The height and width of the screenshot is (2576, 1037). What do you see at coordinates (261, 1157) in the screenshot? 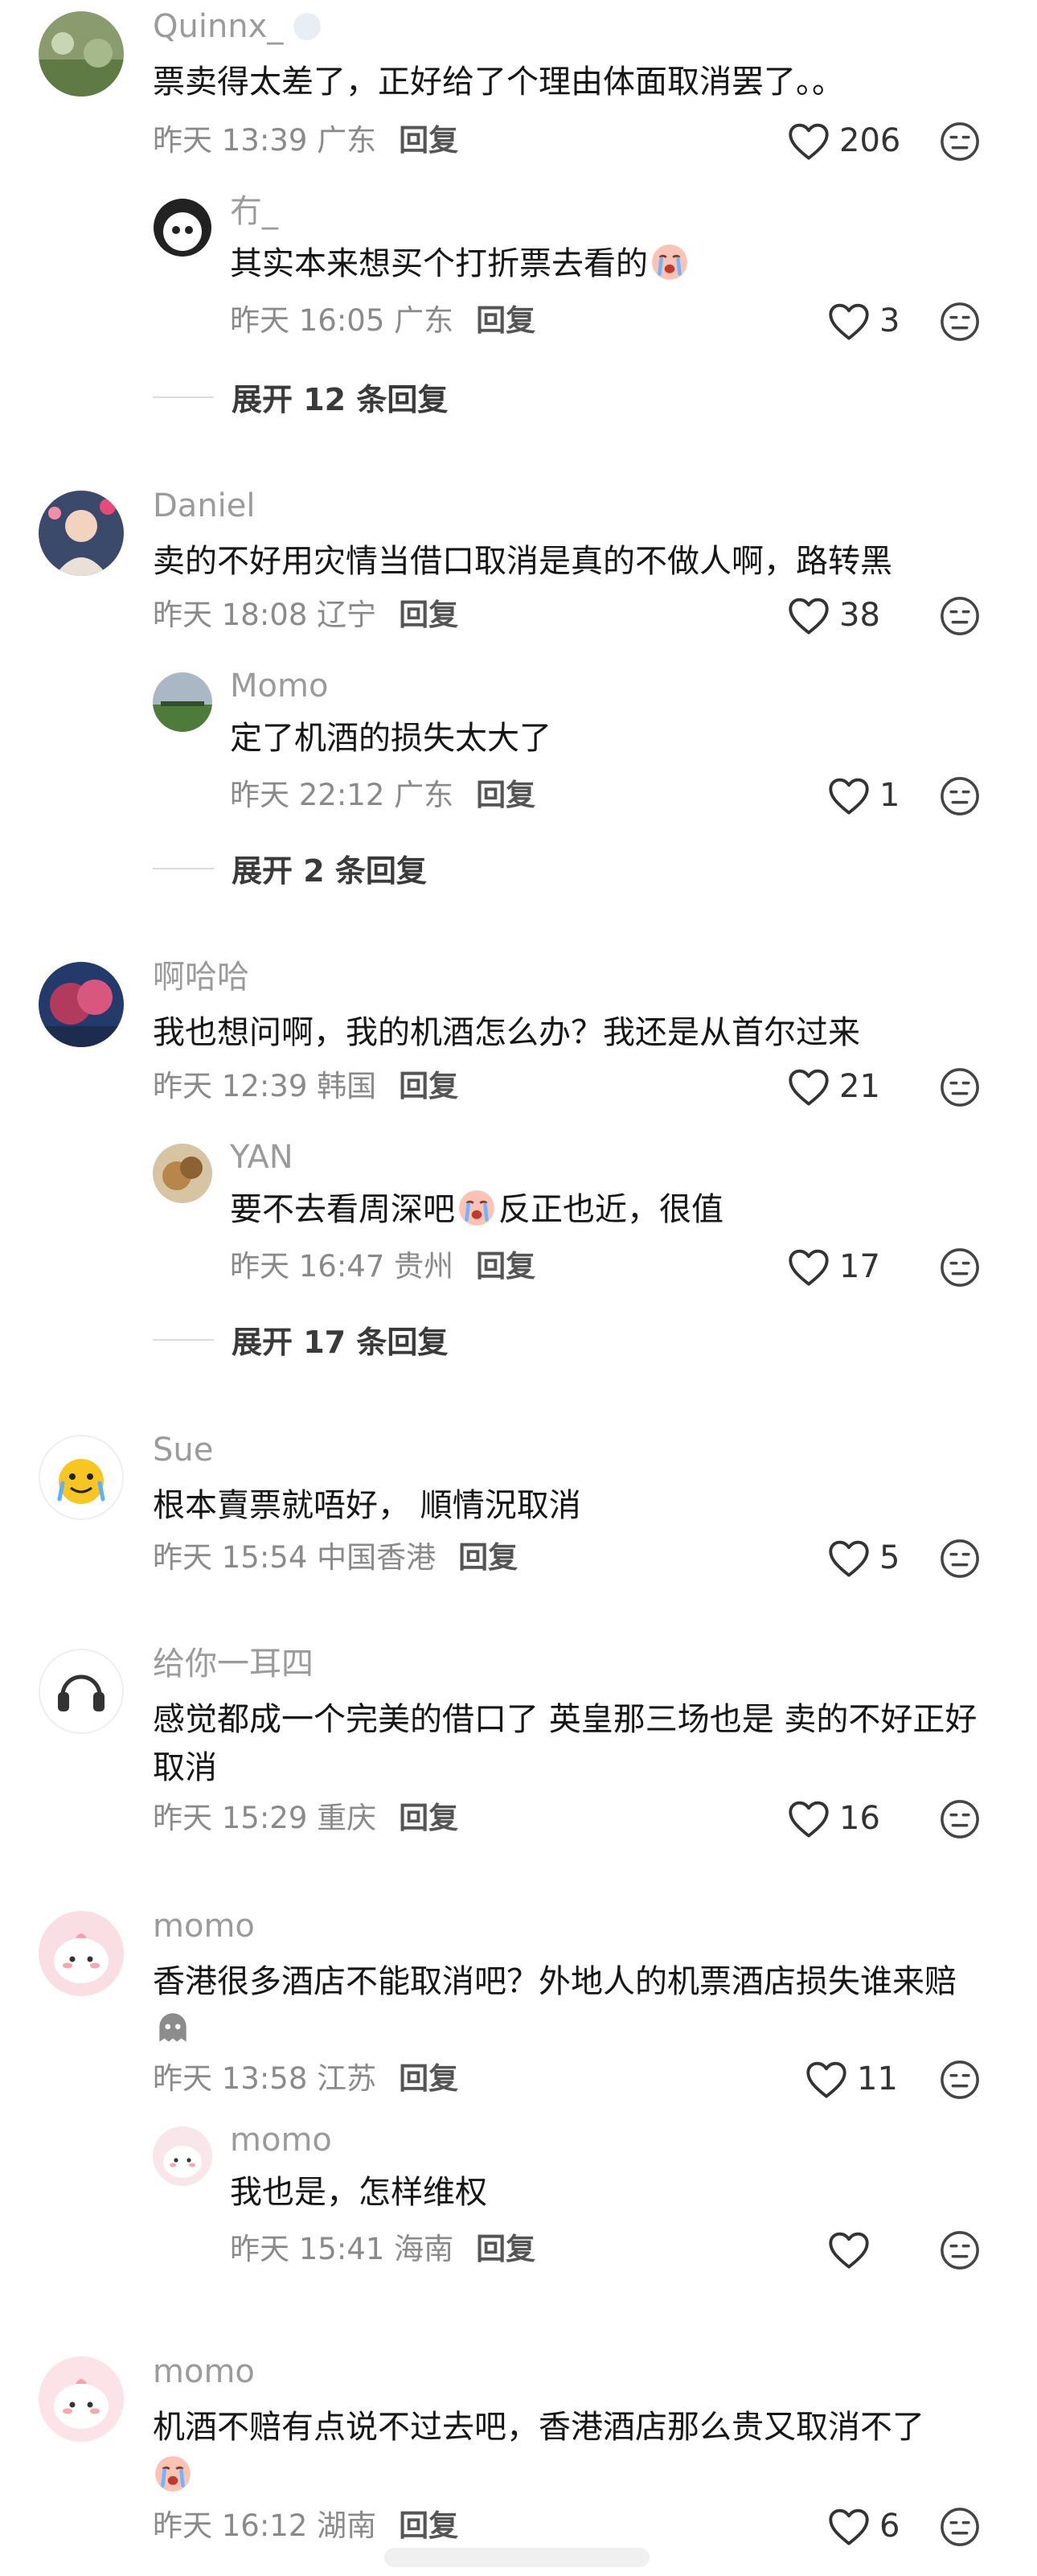
I see `comment-author: YAN` at bounding box center [261, 1157].